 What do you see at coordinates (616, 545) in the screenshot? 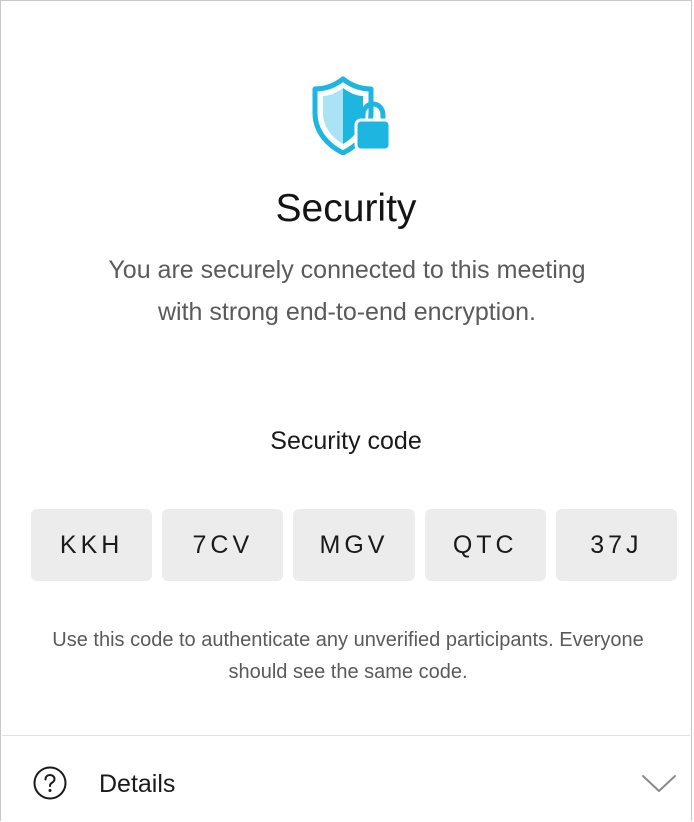
I see `code-segment-5: 37J` at bounding box center [616, 545].